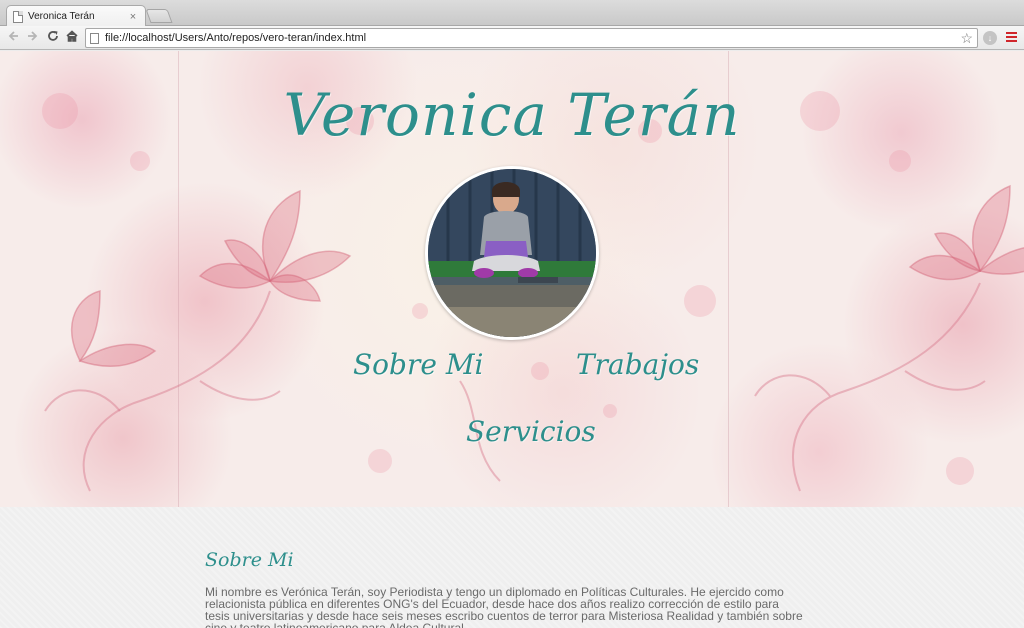 This screenshot has width=1024, height=628. I want to click on hamburger-menu-icon, so click(1011, 38).